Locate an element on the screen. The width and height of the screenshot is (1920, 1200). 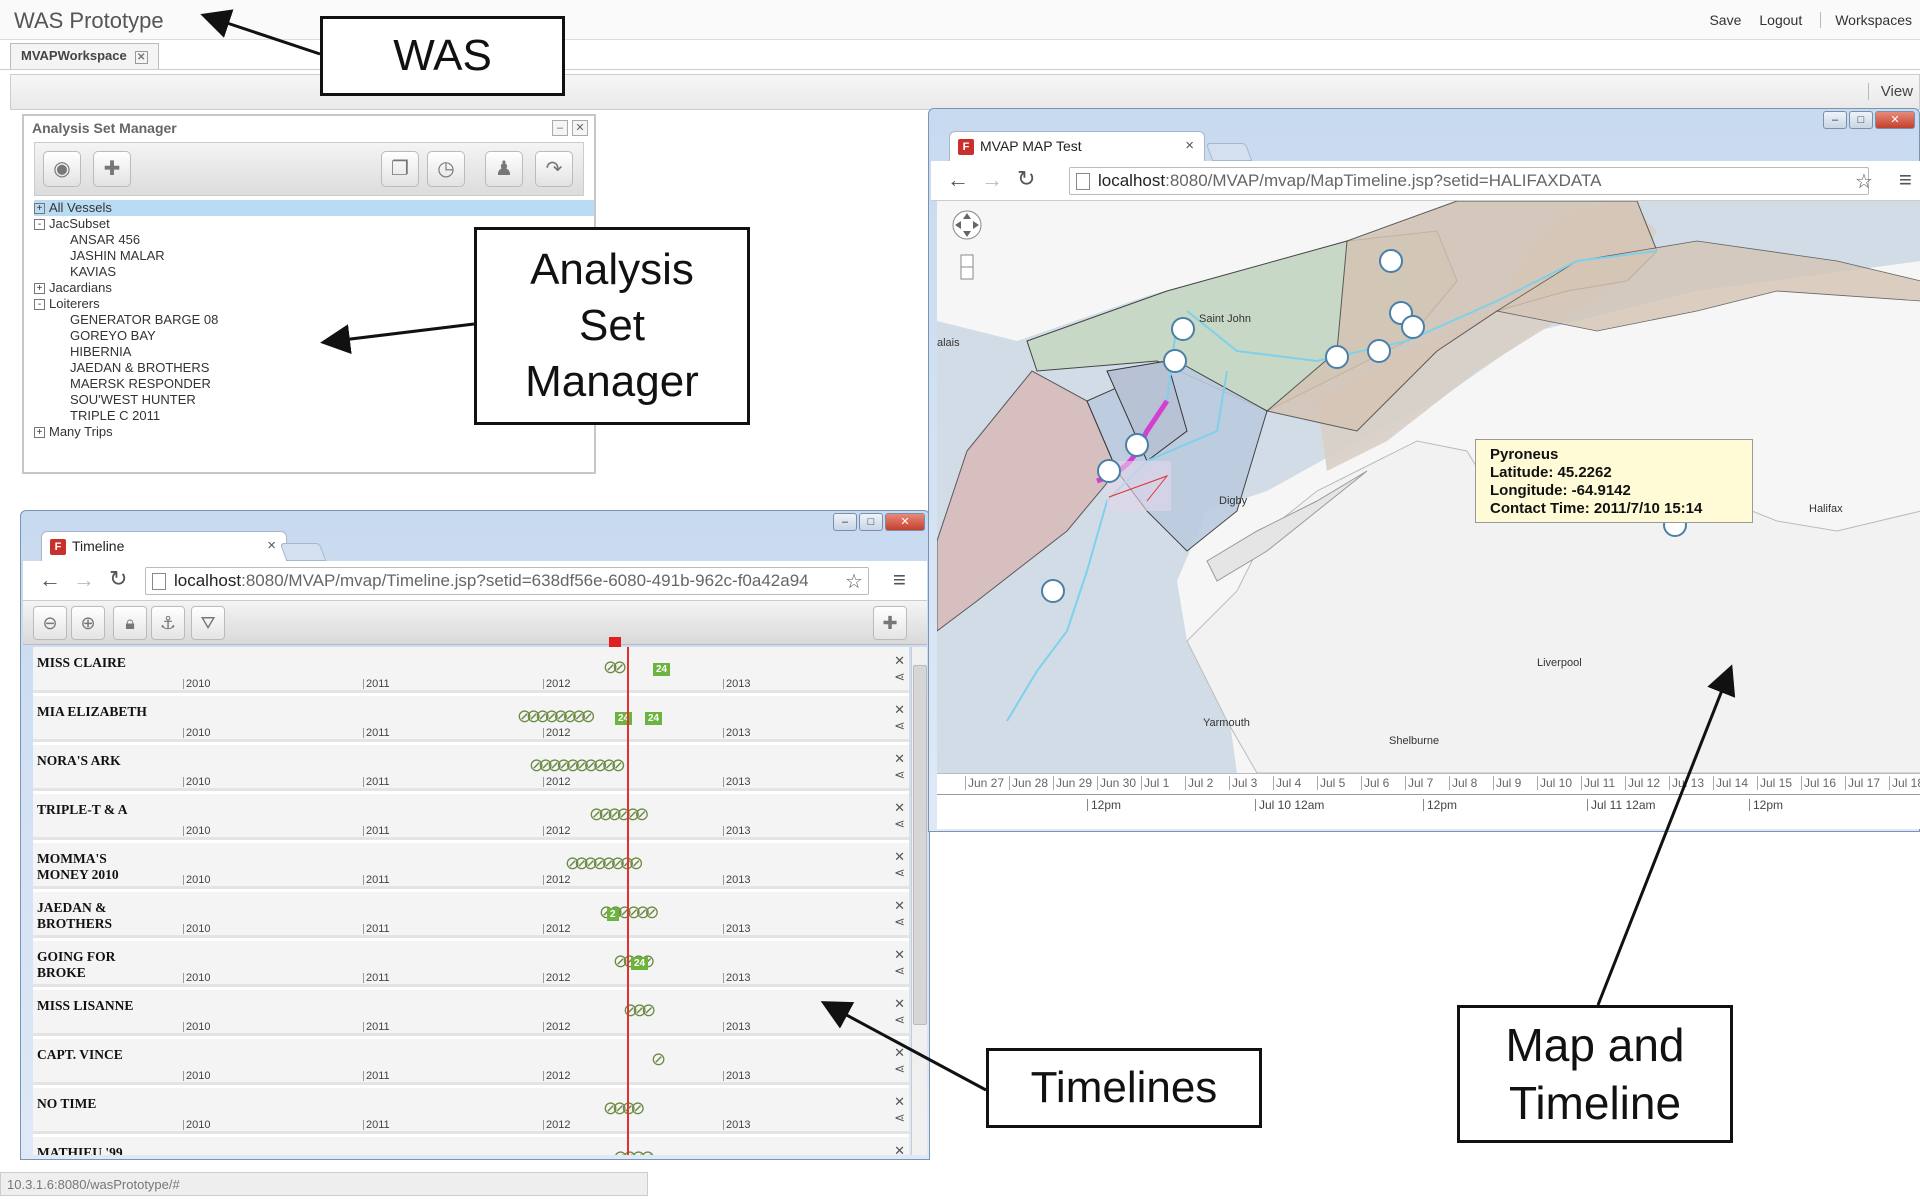
copy-set-icon: ❐ is located at coordinates (400, 169).